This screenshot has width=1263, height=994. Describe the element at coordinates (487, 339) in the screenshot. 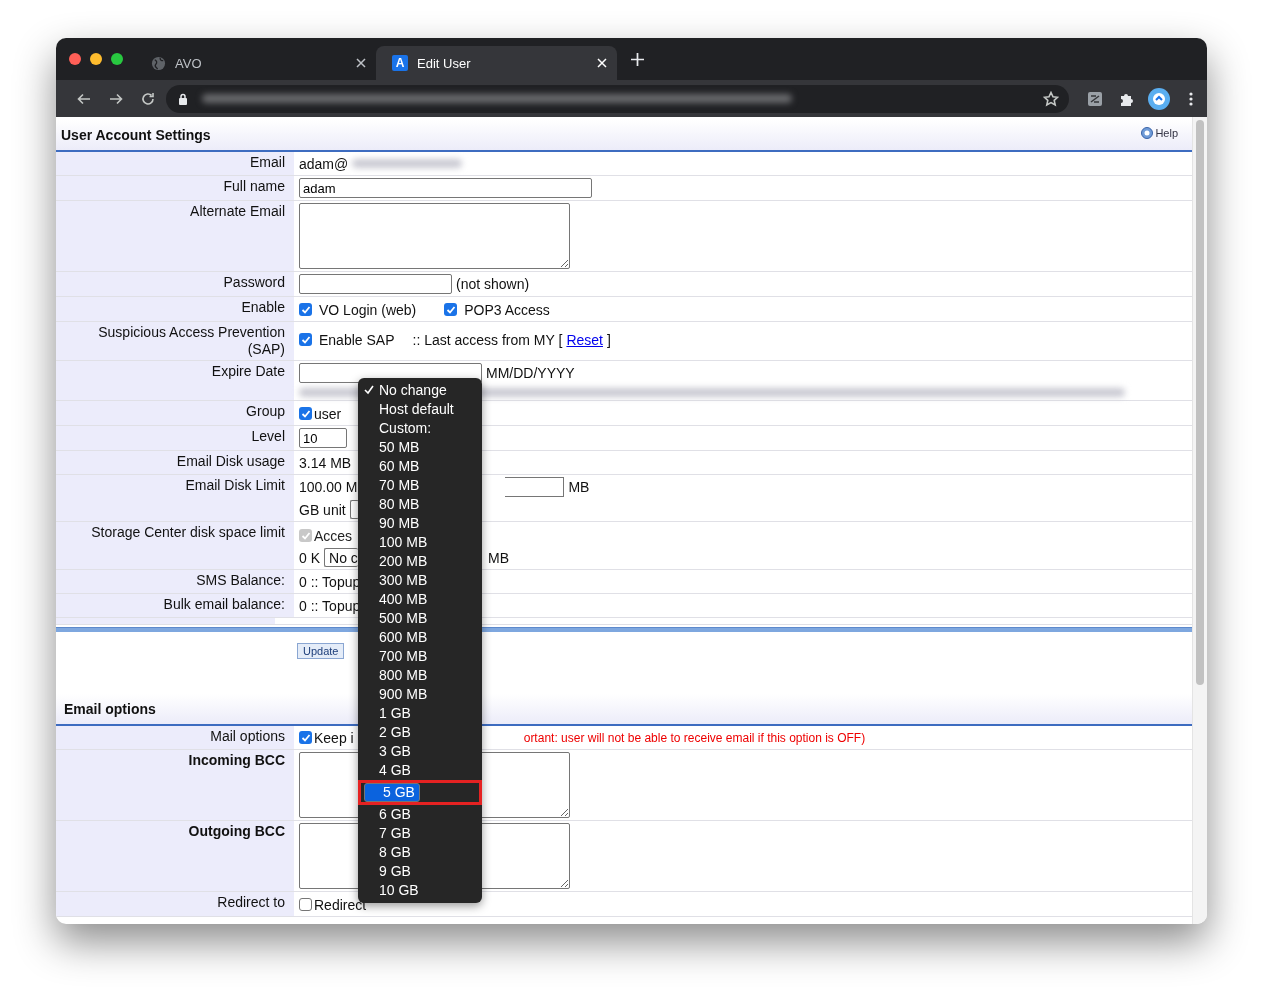

I see `status-text: :: Last access from MY [` at that location.